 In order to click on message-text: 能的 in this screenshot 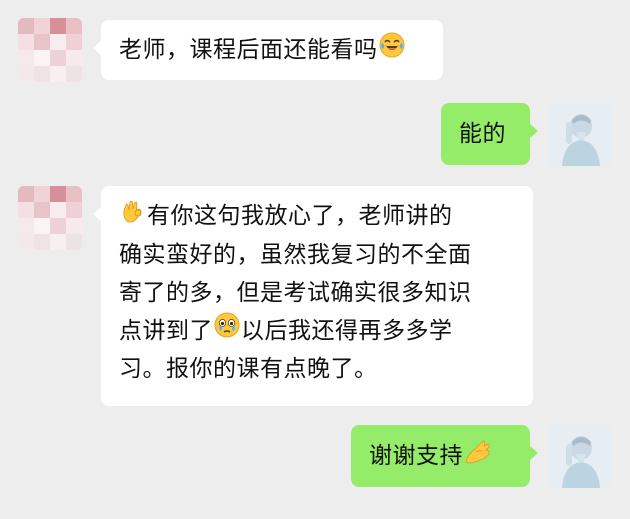, I will do `click(482, 134)`.